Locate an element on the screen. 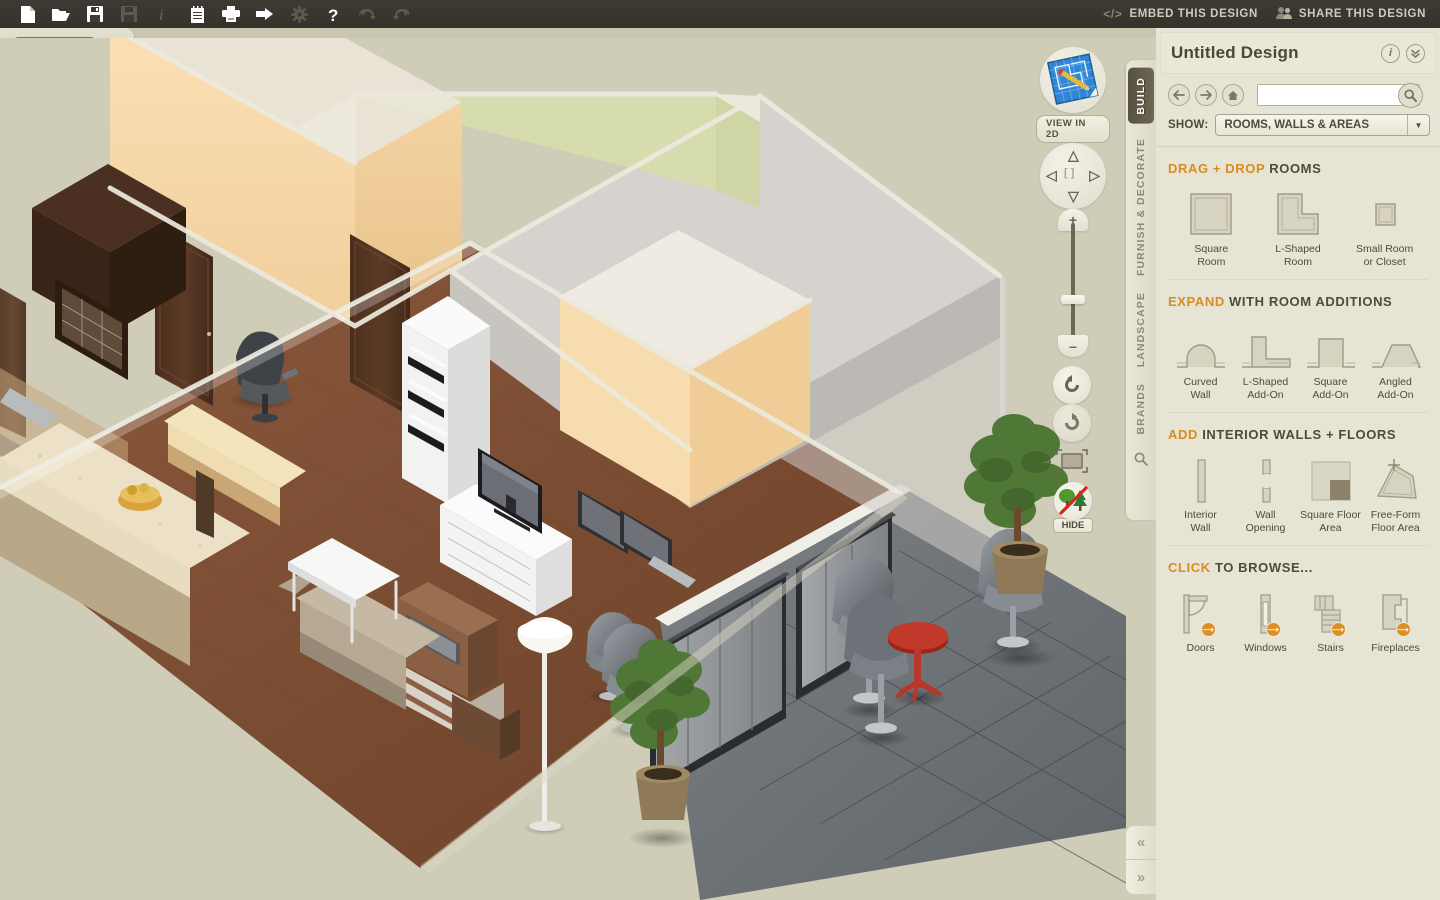 The image size is (1440, 900). mode-tab-landscape: LANDSCAPE is located at coordinates (1141, 329).